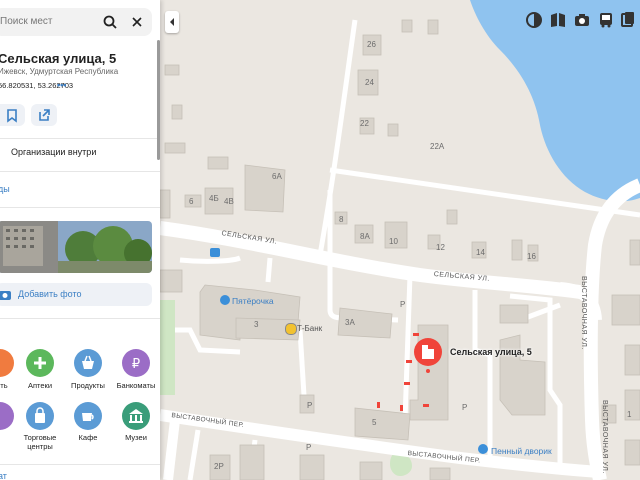  I want to click on house-number: 24, so click(369, 82).